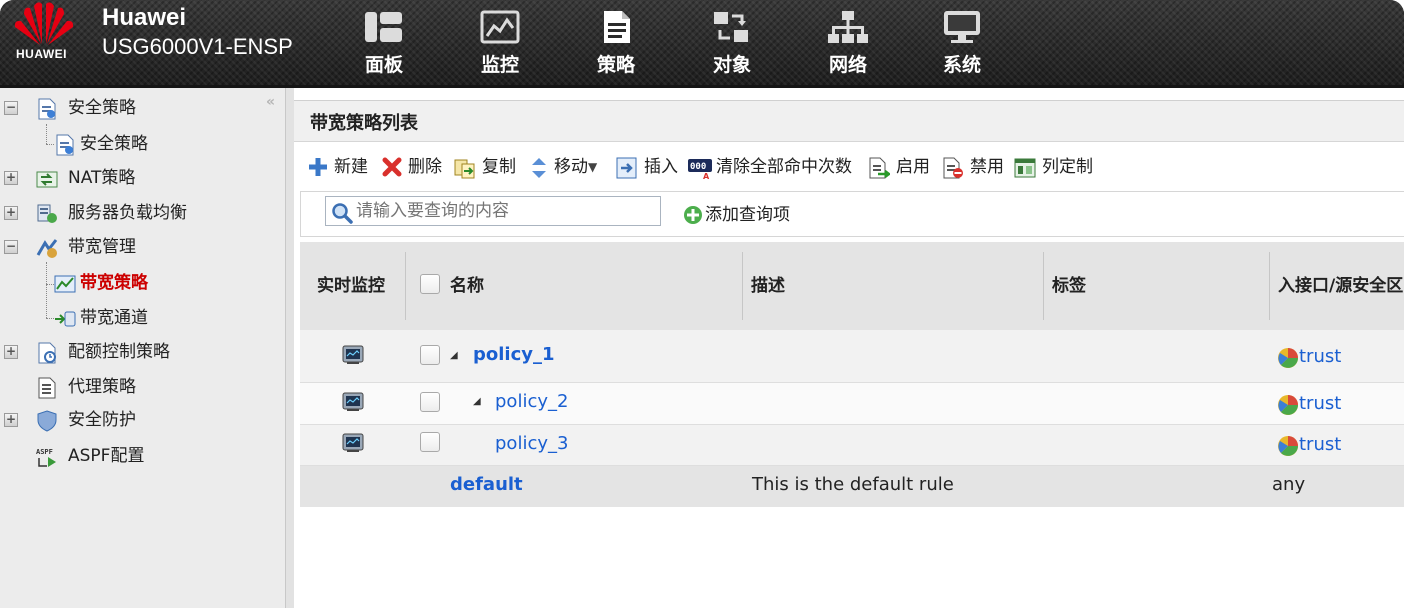 This screenshot has width=1404, height=608. Describe the element at coordinates (849, 121) in the screenshot. I see `panel-header: 带宽策略列表` at that location.